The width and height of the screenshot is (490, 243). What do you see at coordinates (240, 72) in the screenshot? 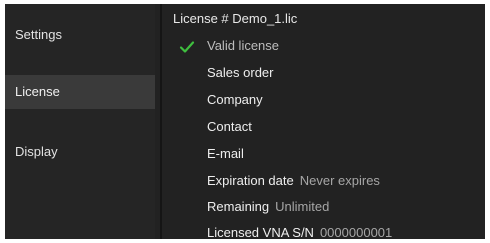
I see `sales-order-label: Sales order` at bounding box center [240, 72].